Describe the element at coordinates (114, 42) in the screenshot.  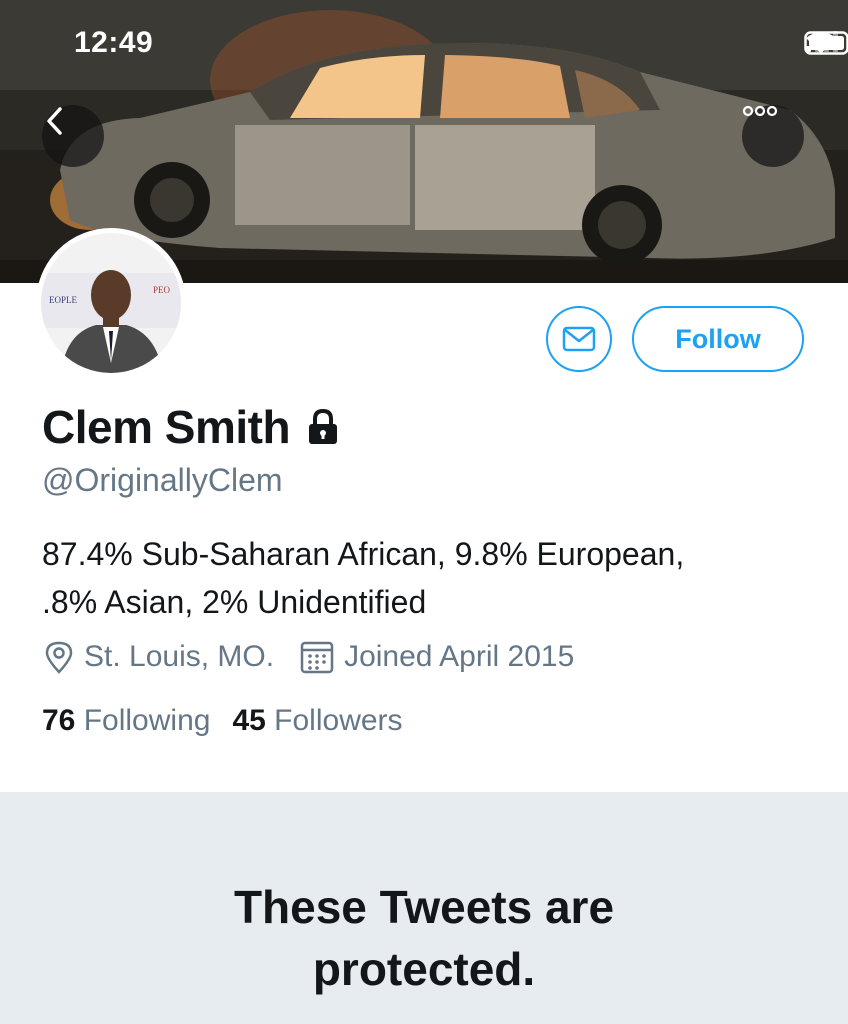
I see `status-time: 12:49` at that location.